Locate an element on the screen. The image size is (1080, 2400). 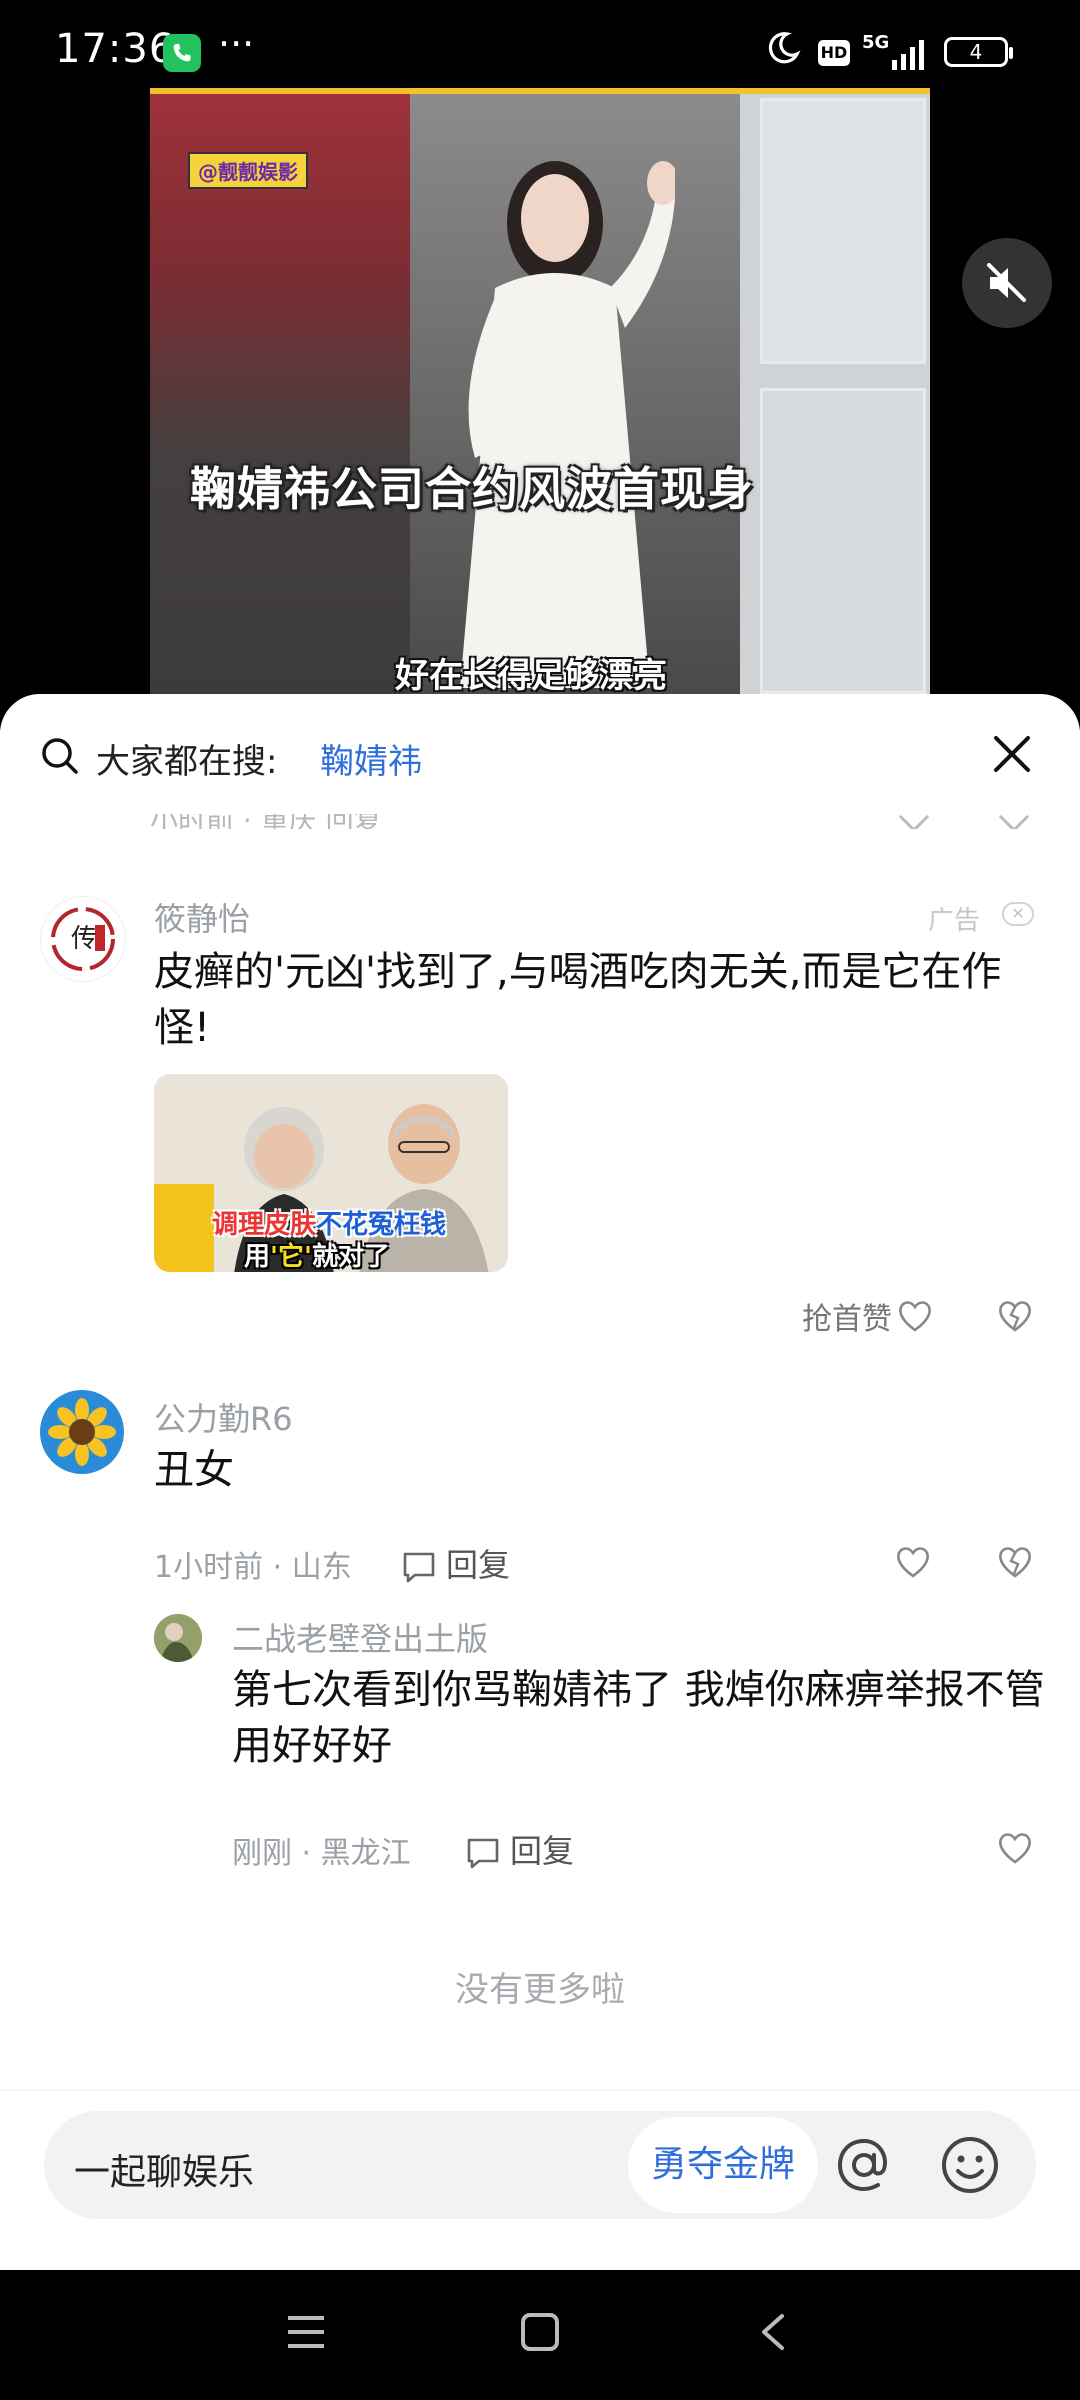
hd-icon: HD is located at coordinates (834, 53).